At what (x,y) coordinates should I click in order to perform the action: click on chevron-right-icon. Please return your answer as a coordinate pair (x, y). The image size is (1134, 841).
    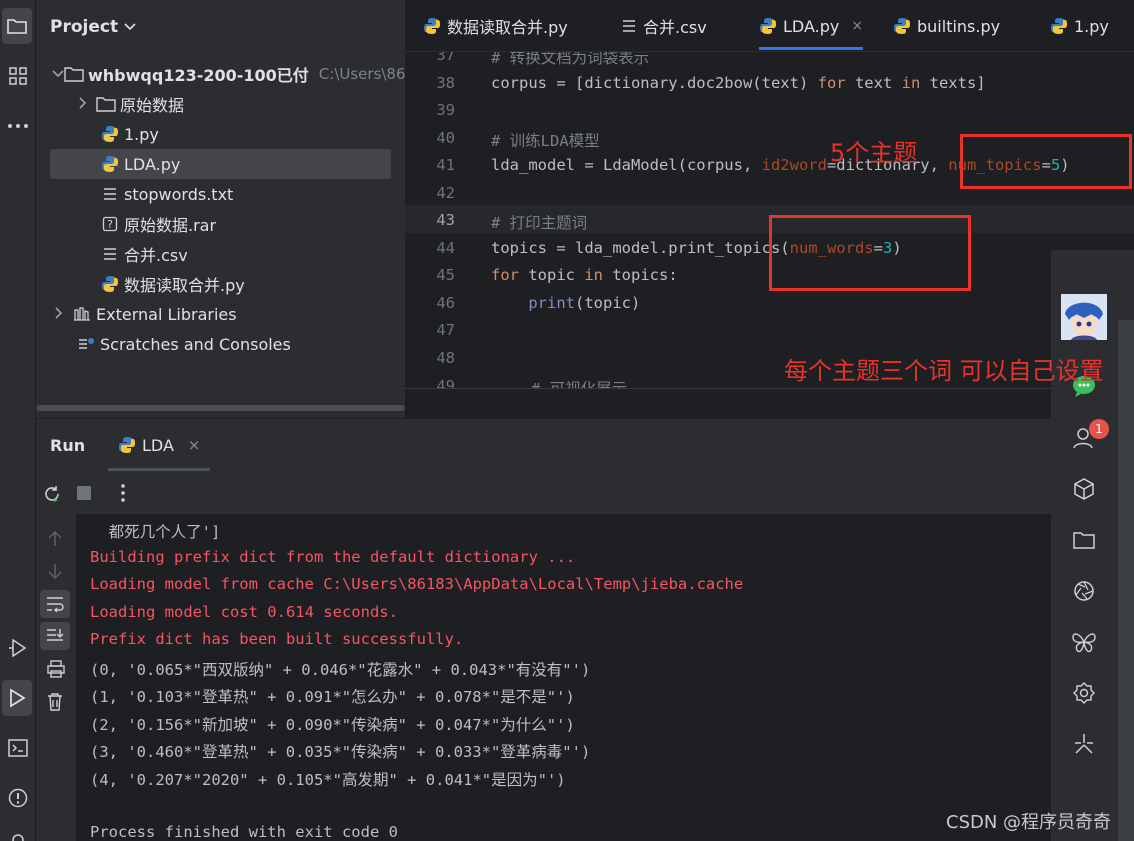
    Looking at the image, I should click on (83, 104).